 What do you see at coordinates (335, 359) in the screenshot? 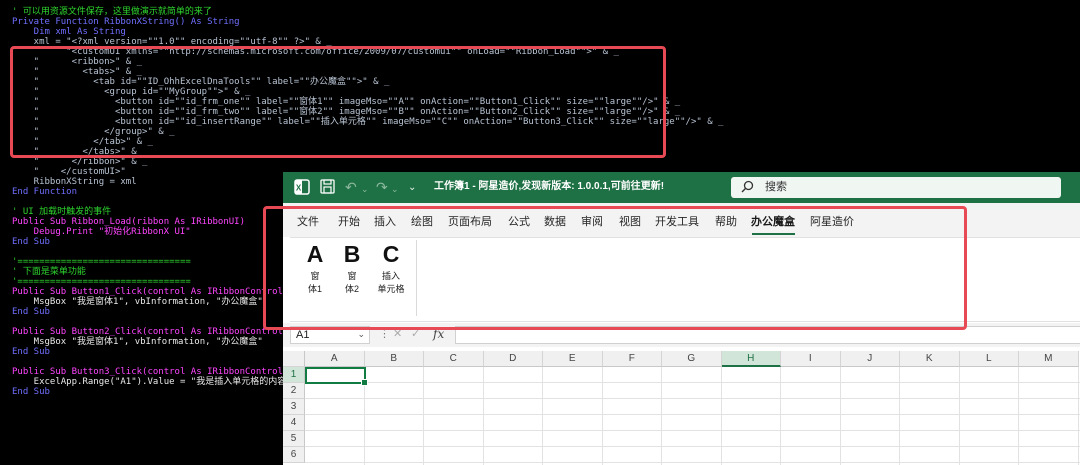
I see `column-header-a: A` at bounding box center [335, 359].